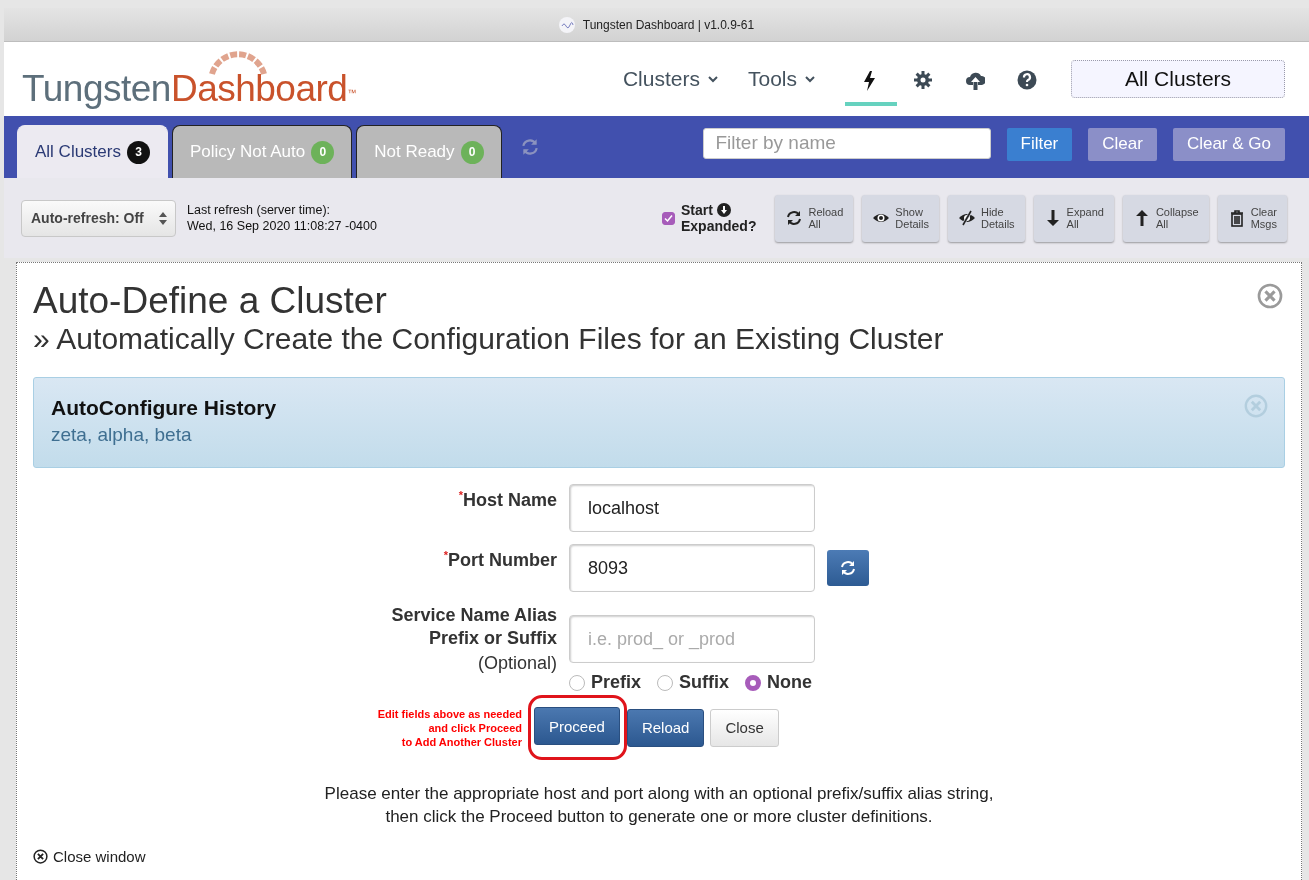  What do you see at coordinates (489, 339) in the screenshot?
I see `dialog-subtitle: » Automatically Create the Configuration Files for an Existing Cluster` at bounding box center [489, 339].